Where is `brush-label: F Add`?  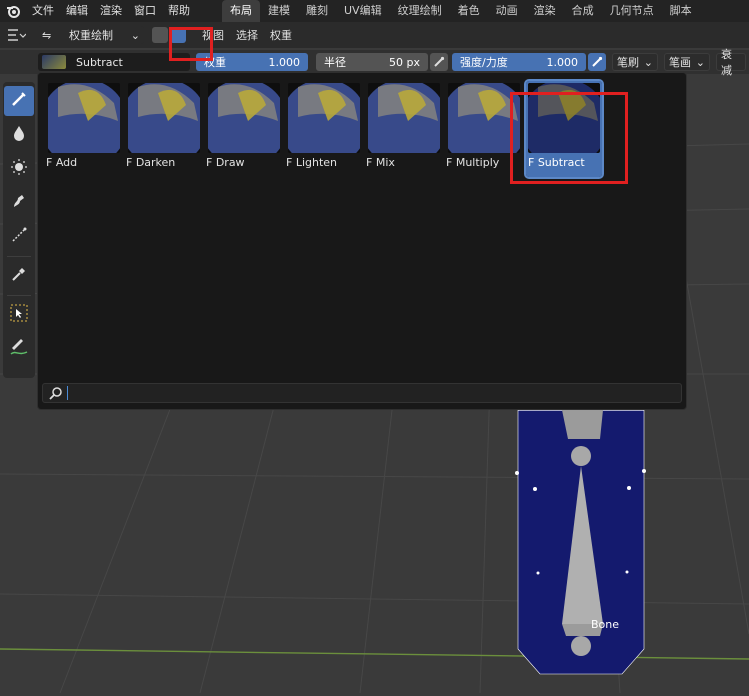
brush-label: F Add is located at coordinates (62, 162).